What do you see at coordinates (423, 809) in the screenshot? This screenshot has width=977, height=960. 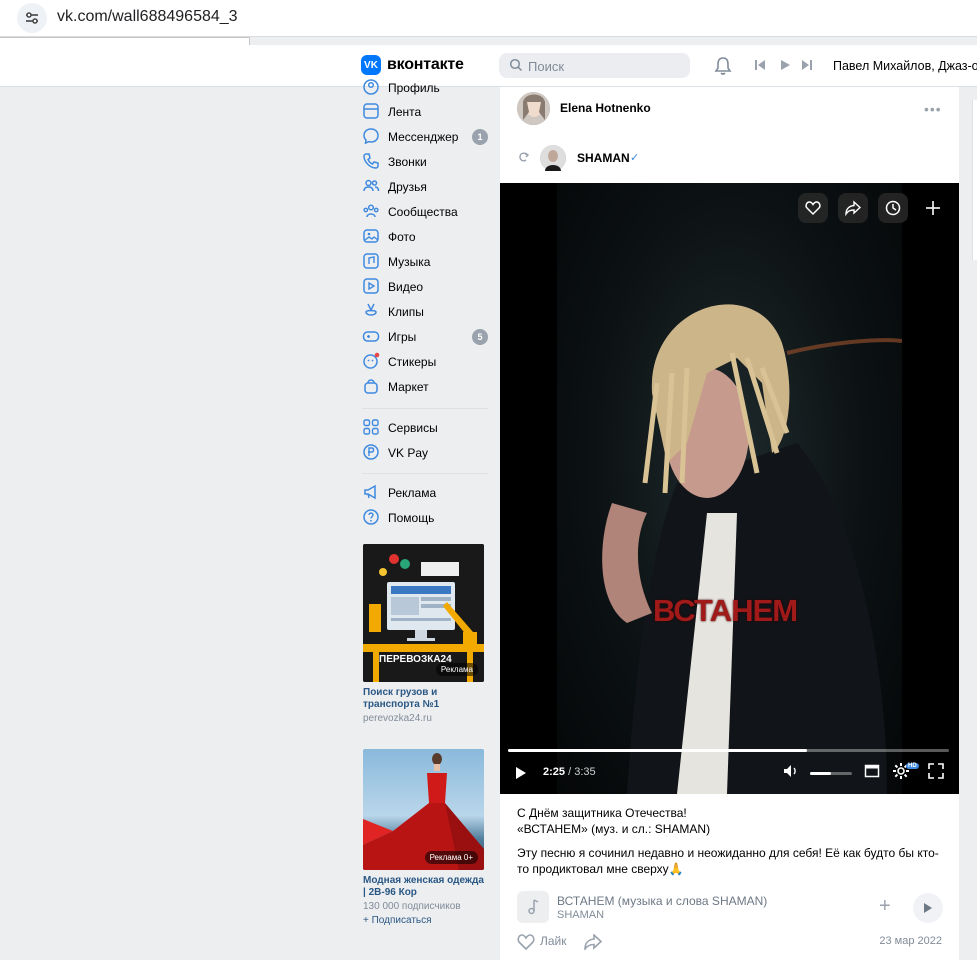 I see `ad-image: Реклама 0+` at bounding box center [423, 809].